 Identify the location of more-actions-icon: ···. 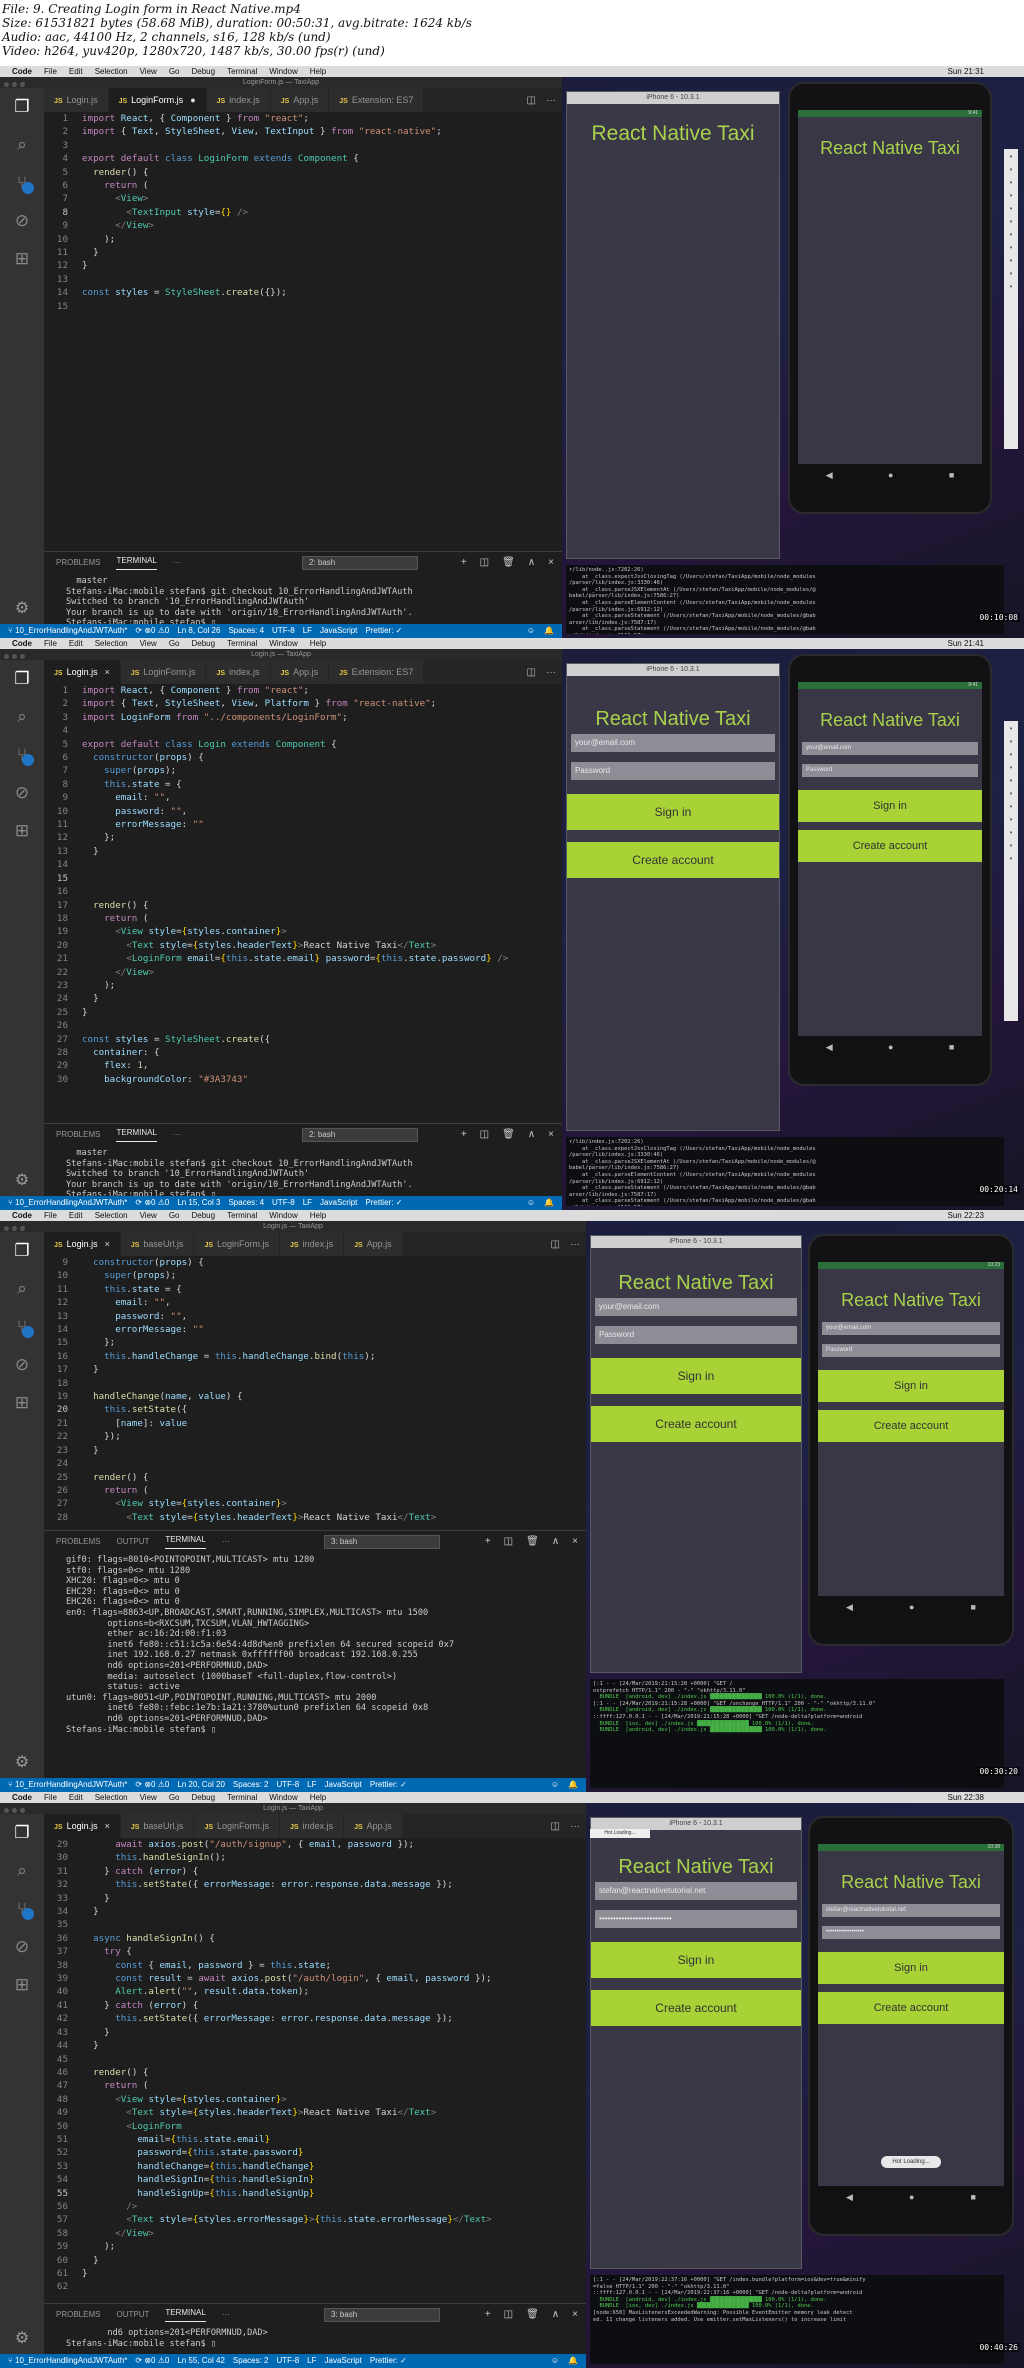
(575, 1826).